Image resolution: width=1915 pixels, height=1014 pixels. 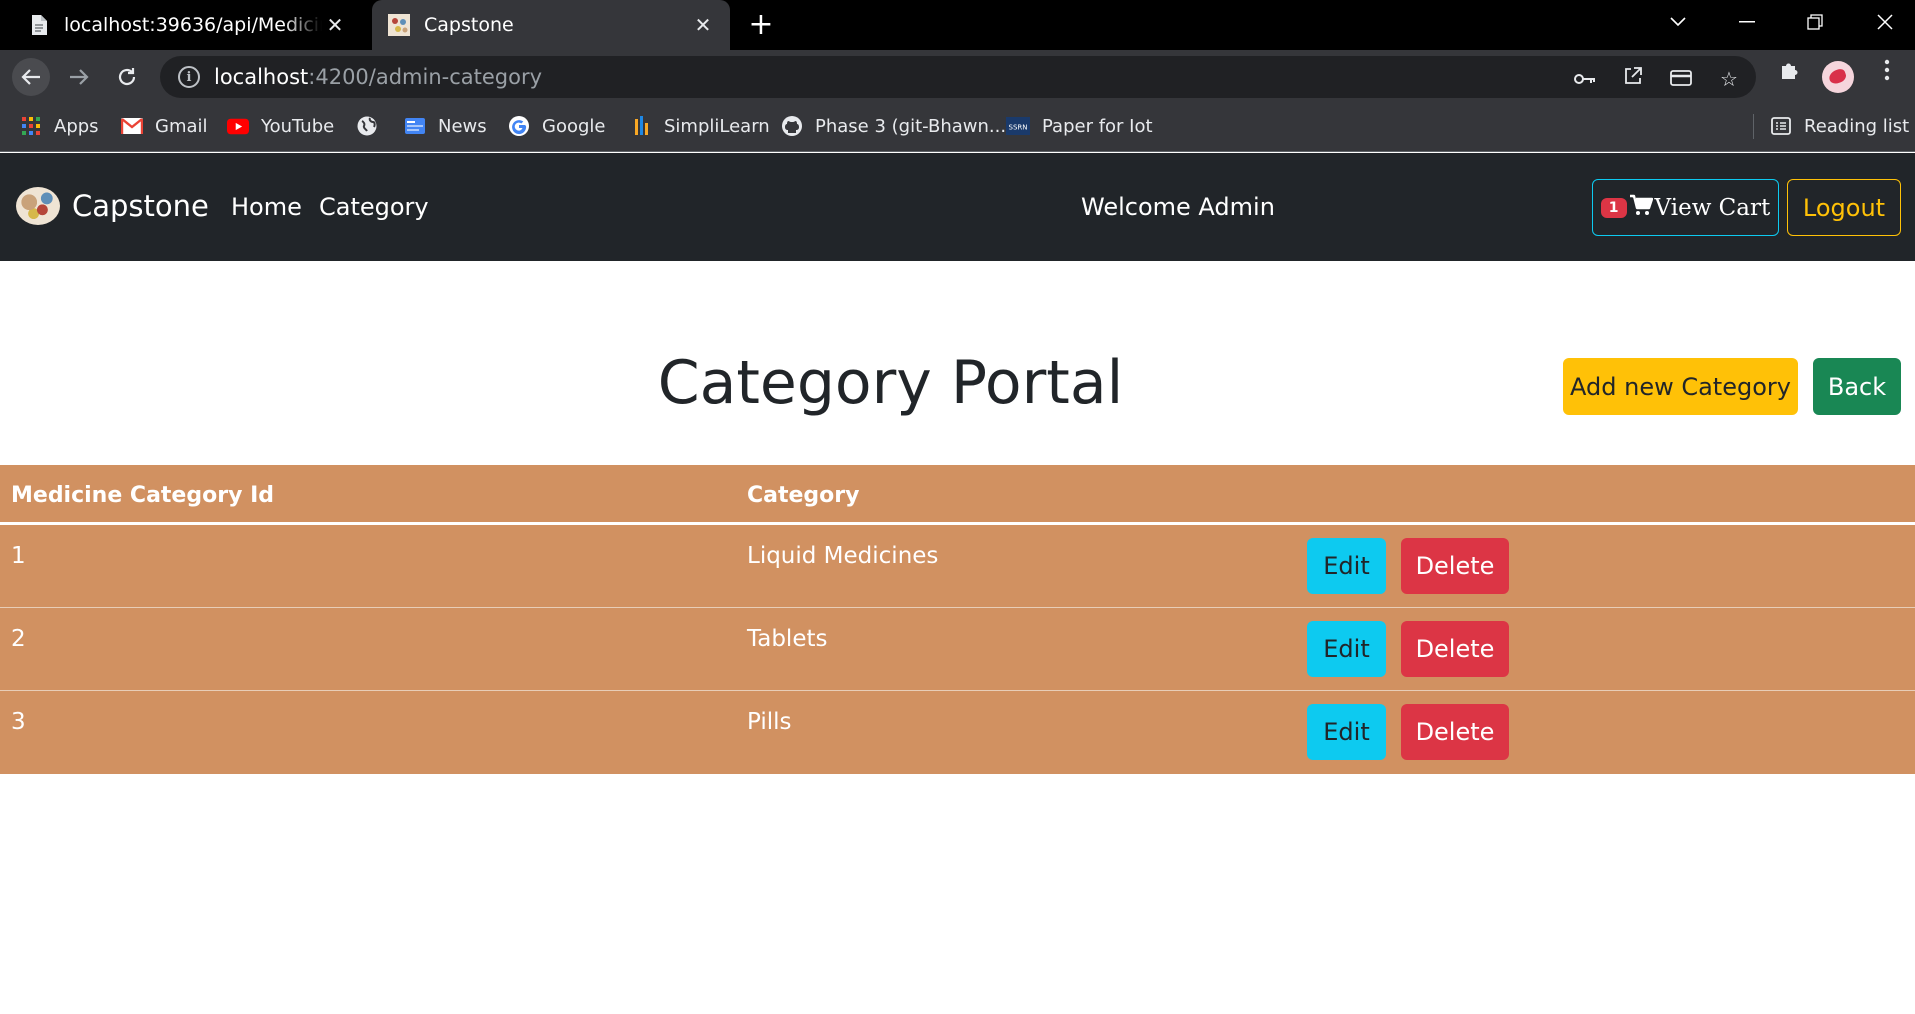 I want to click on browser-tab-active: Capstone ✕, so click(x=551, y=25).